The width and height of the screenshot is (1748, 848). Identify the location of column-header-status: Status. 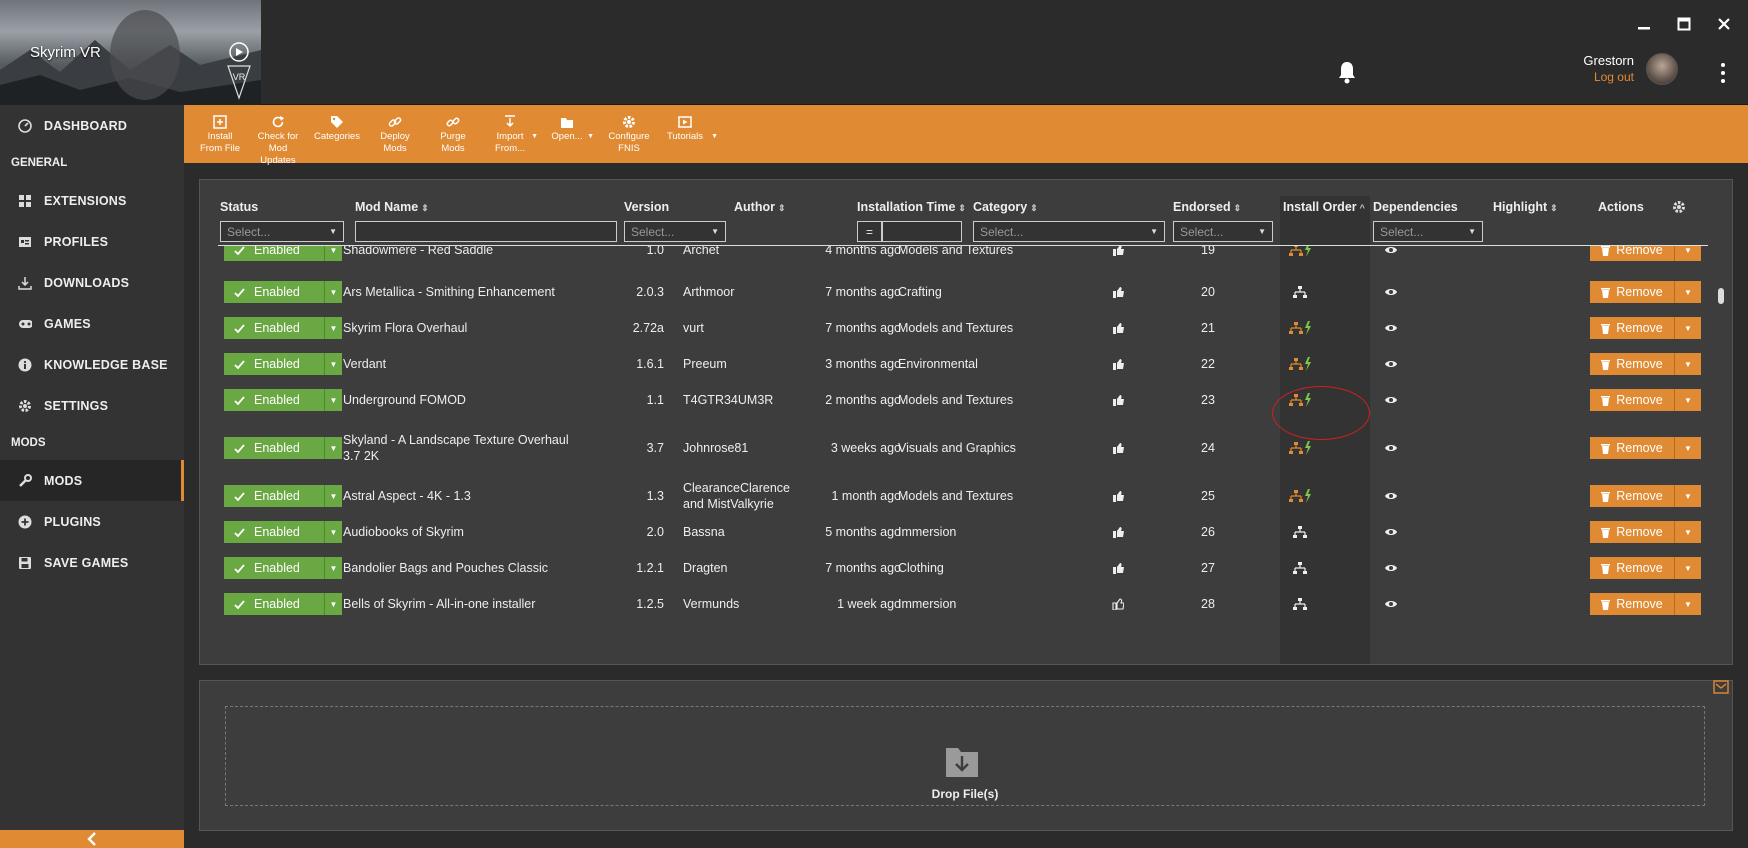
(239, 207).